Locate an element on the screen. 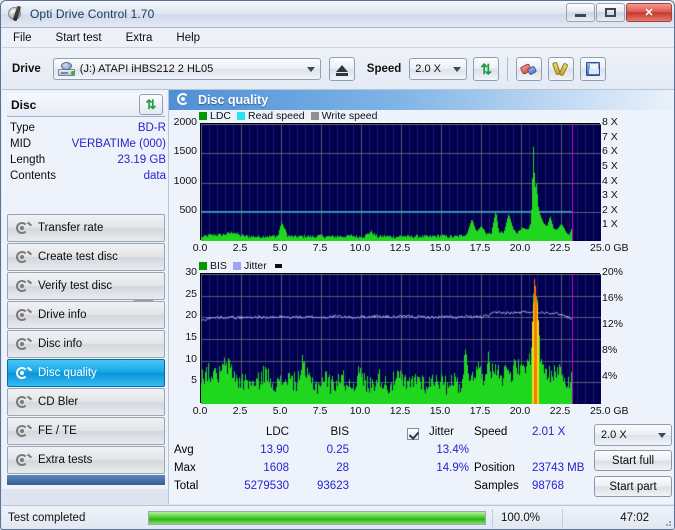 This screenshot has height=530, width=675. tools-button is located at coordinates (561, 68).